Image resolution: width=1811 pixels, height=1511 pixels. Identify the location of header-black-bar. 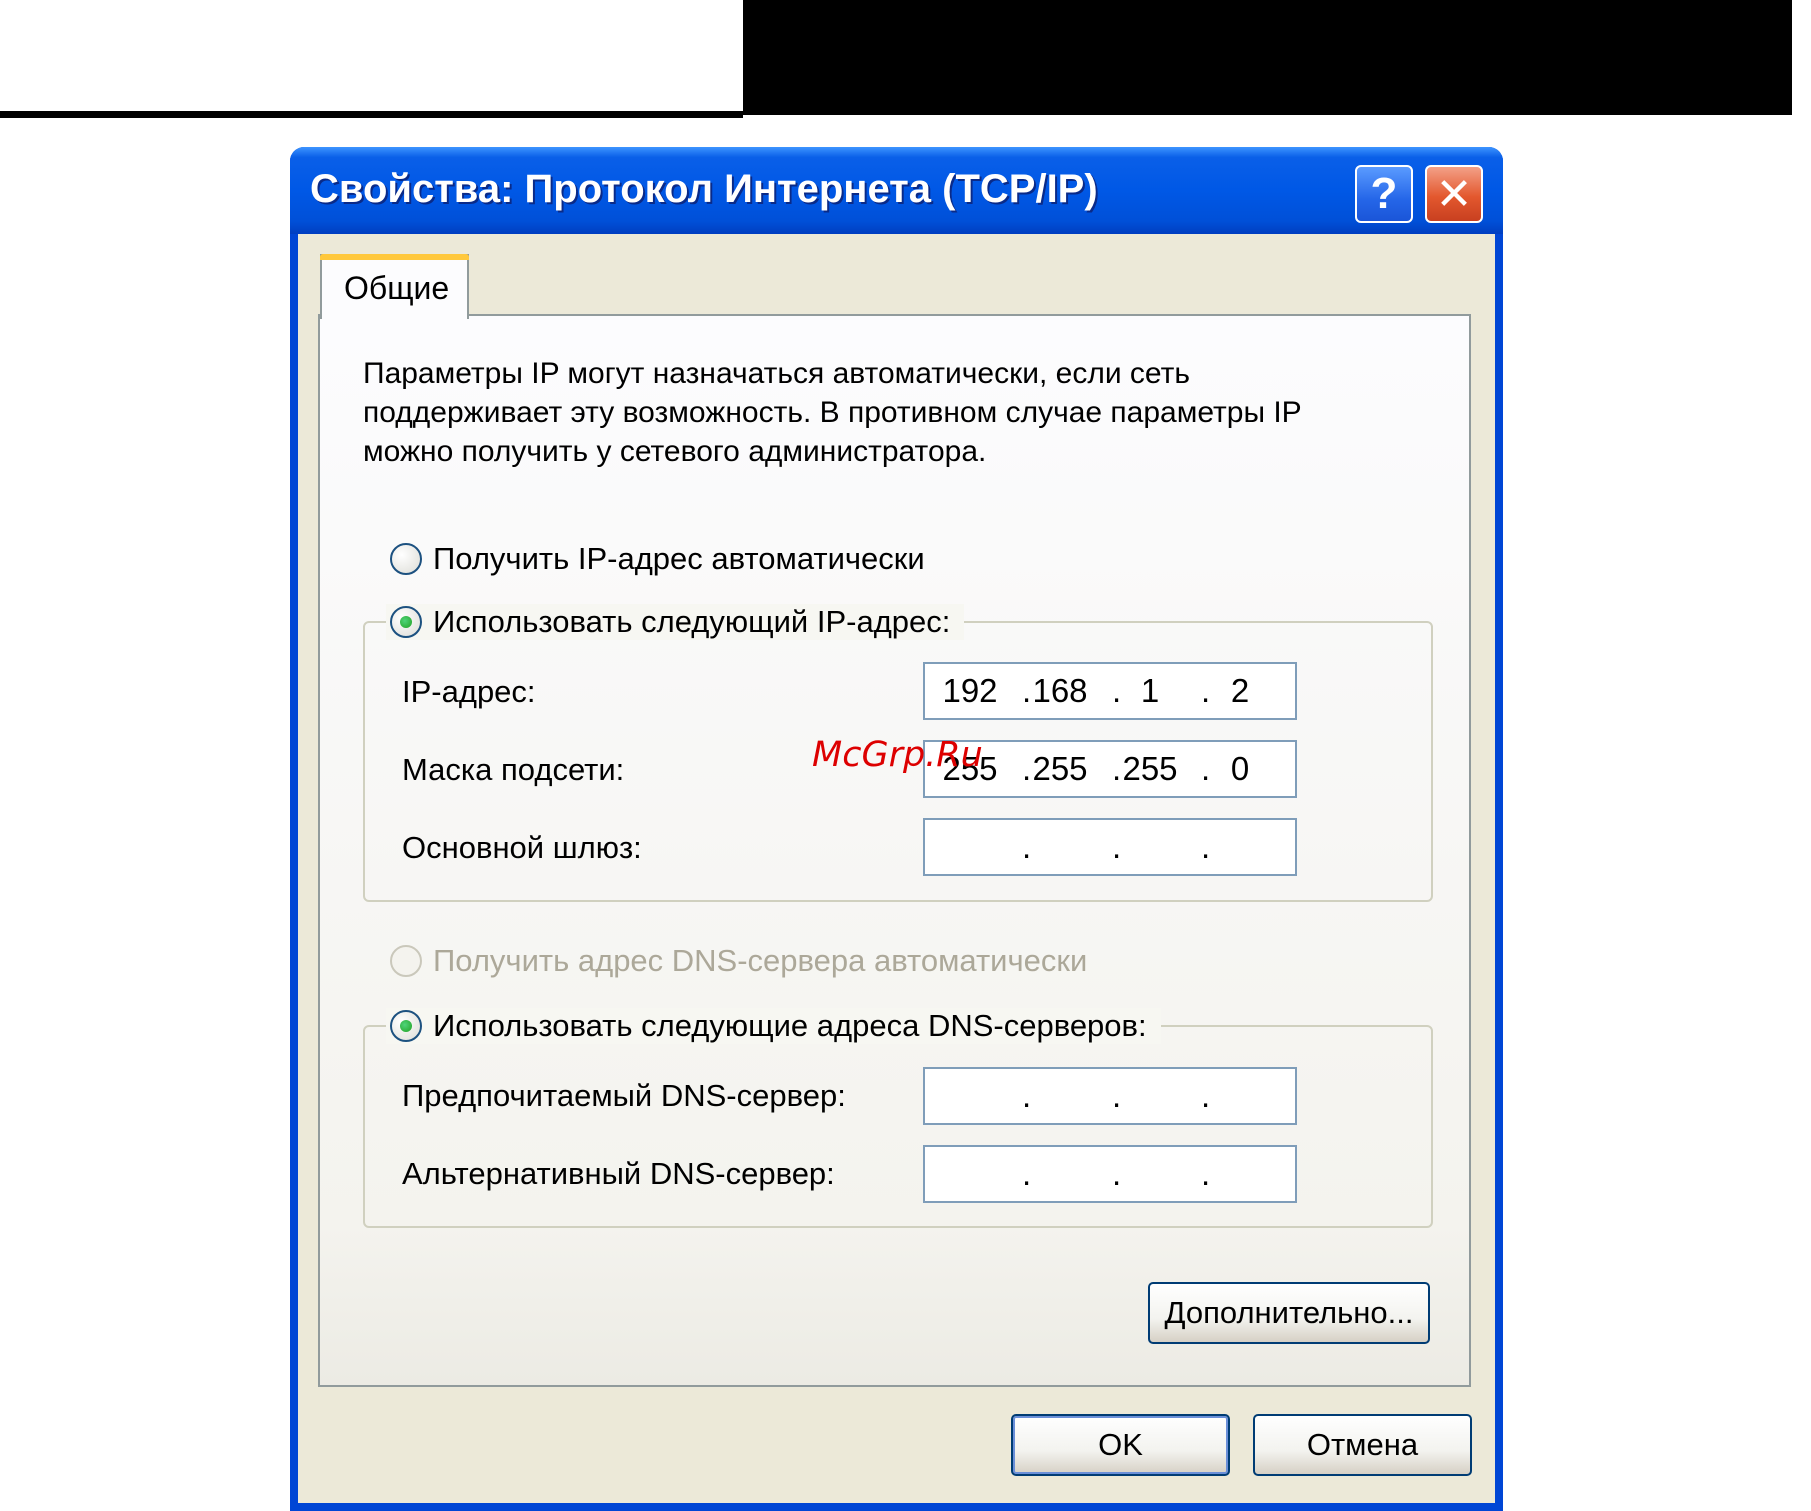
(1267, 57).